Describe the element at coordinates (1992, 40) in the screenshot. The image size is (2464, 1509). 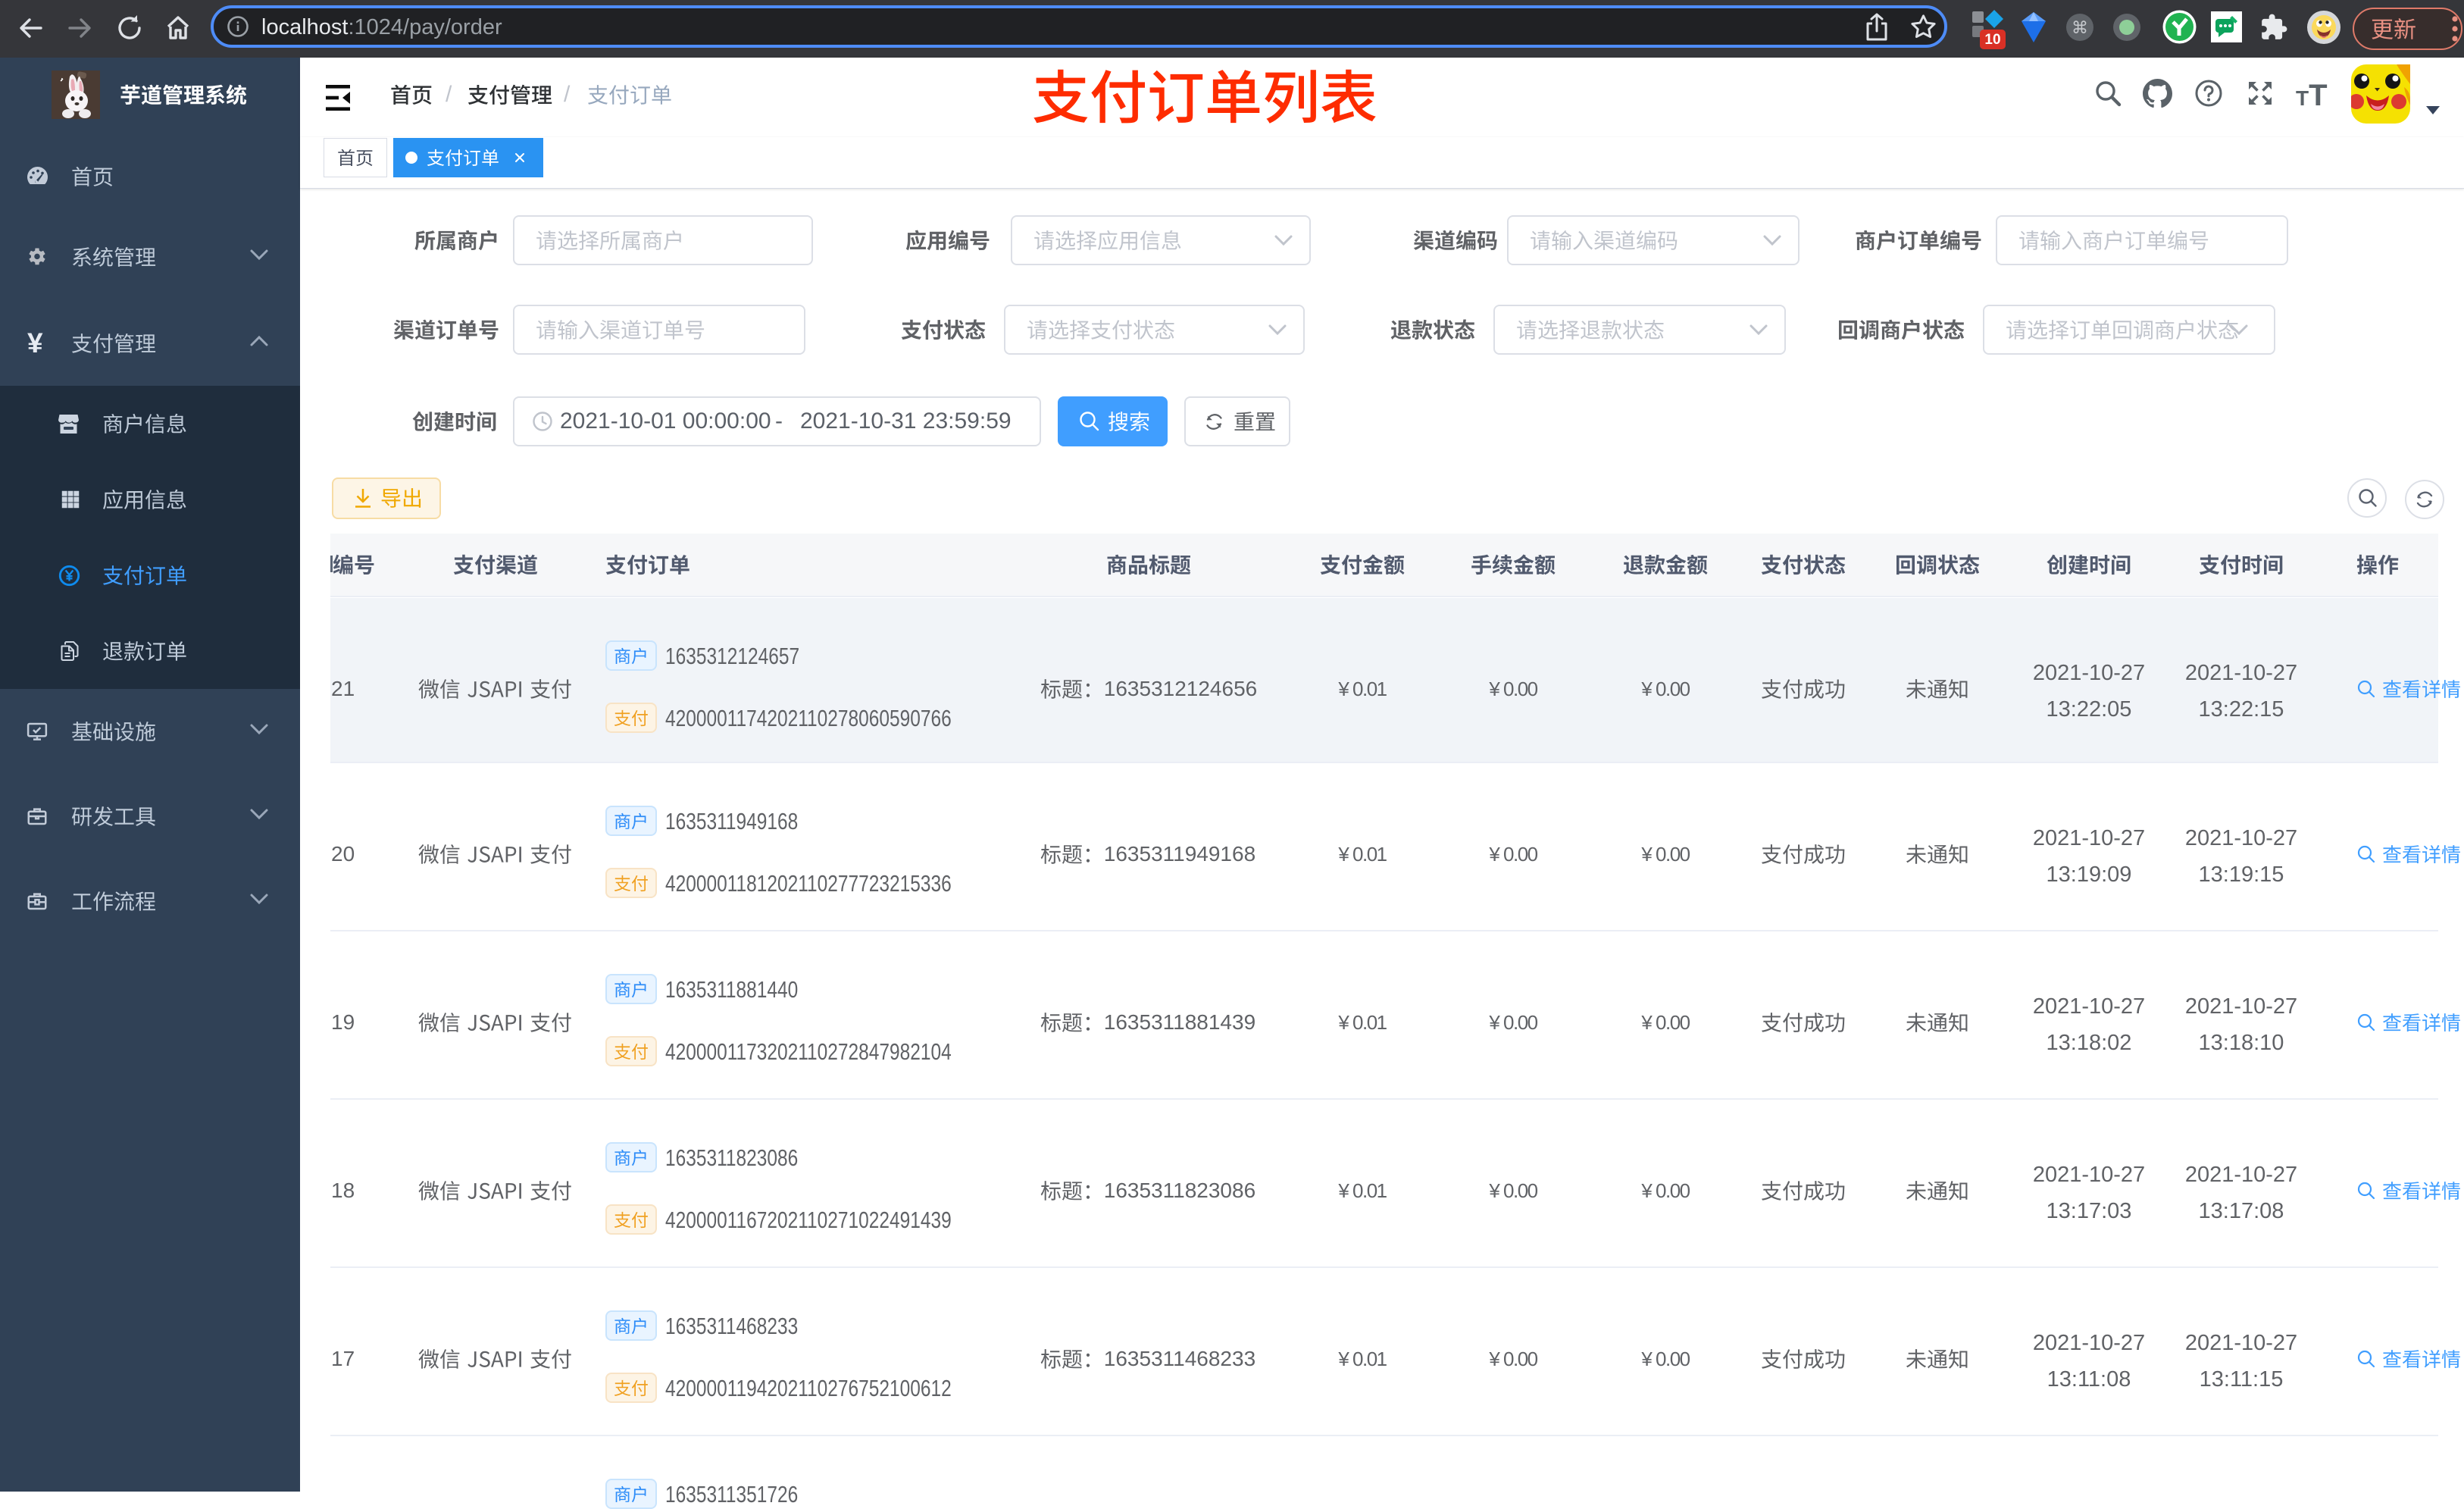
I see `svg-text: 10` at that location.